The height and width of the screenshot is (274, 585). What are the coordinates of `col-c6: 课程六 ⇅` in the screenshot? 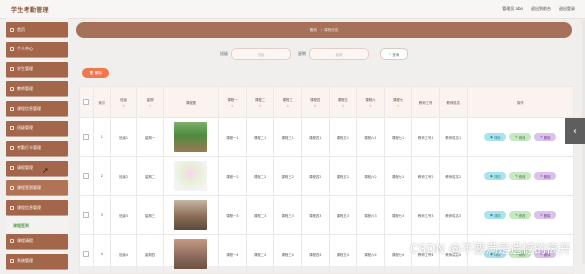 It's located at (370, 102).